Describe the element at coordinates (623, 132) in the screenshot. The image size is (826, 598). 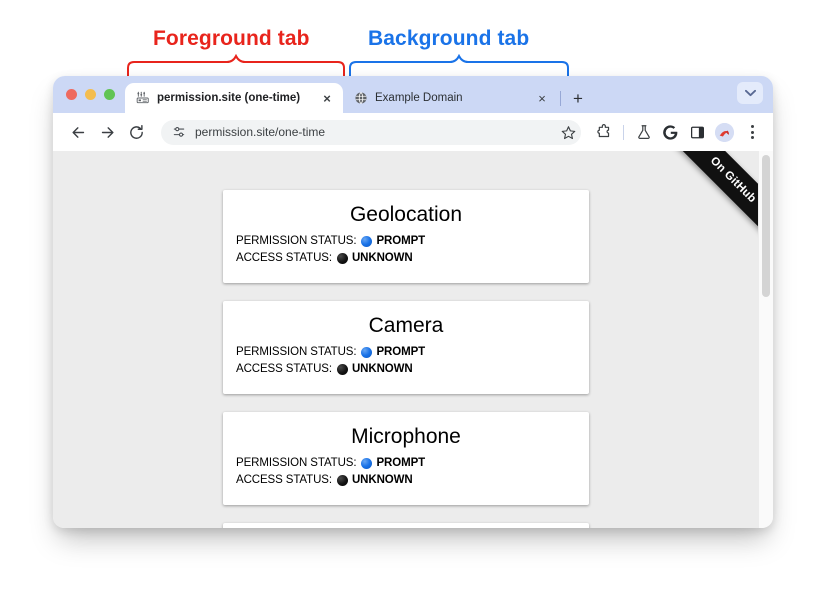
I see `toolbar-divider` at that location.